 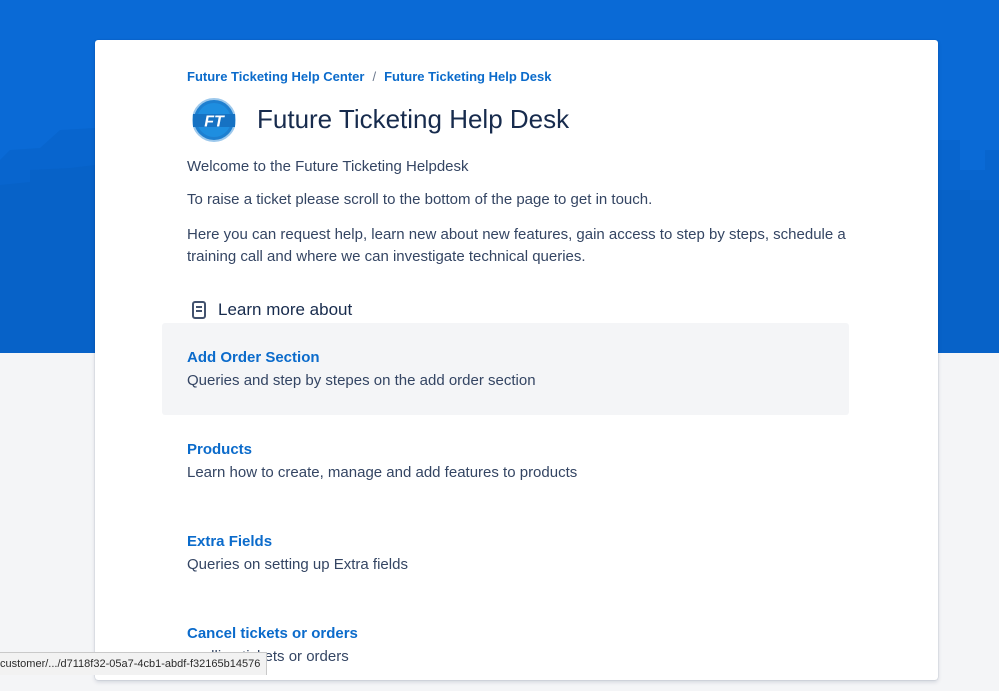 What do you see at coordinates (199, 310) in the screenshot?
I see `article-icon` at bounding box center [199, 310].